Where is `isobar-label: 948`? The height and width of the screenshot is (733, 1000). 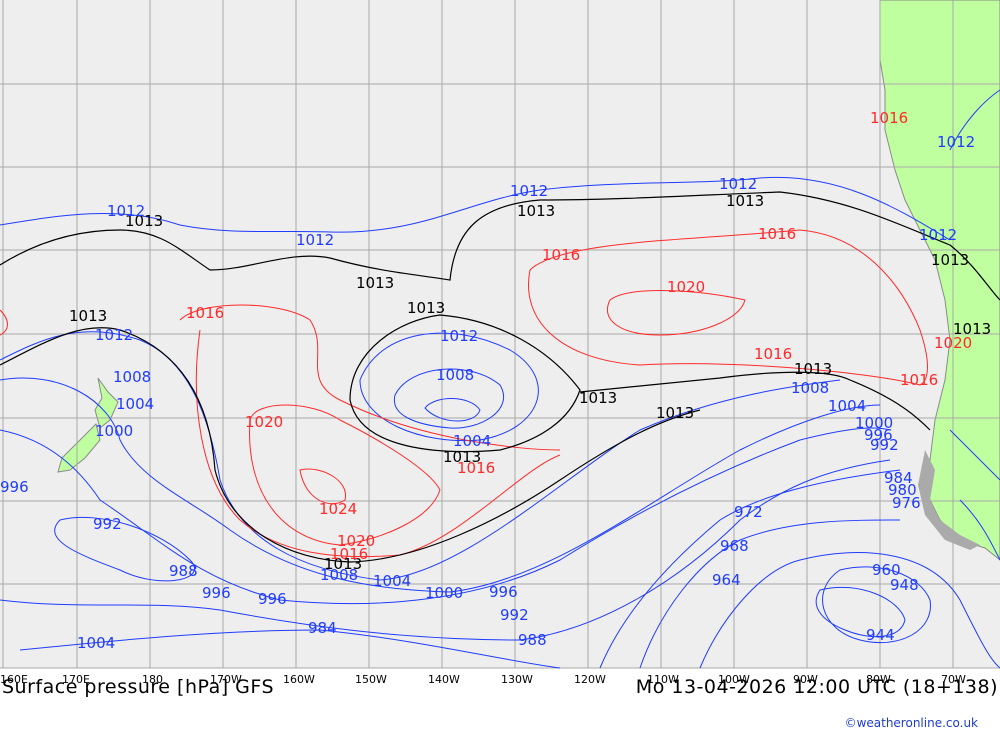
isobar-label: 948 is located at coordinates (904, 585).